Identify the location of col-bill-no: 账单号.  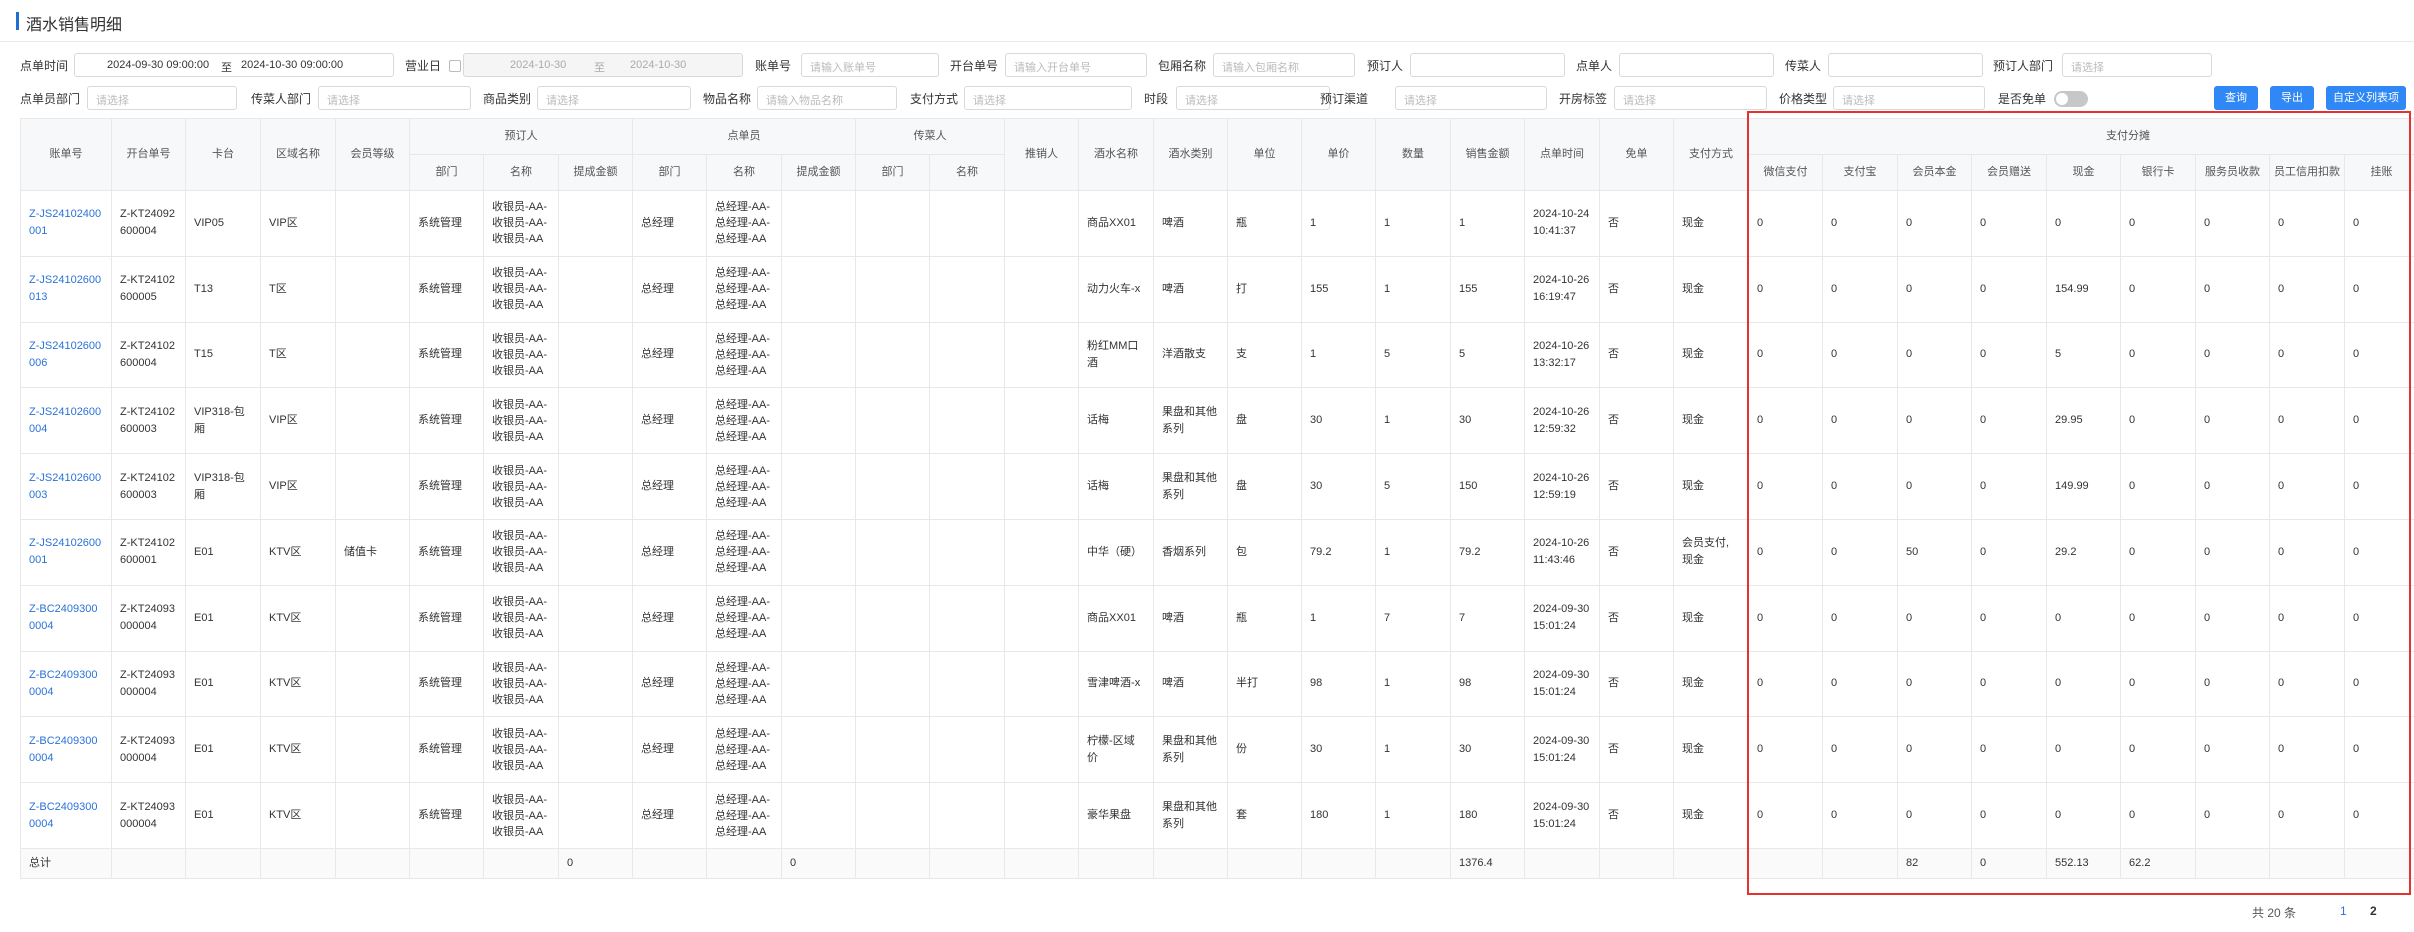
(66, 154).